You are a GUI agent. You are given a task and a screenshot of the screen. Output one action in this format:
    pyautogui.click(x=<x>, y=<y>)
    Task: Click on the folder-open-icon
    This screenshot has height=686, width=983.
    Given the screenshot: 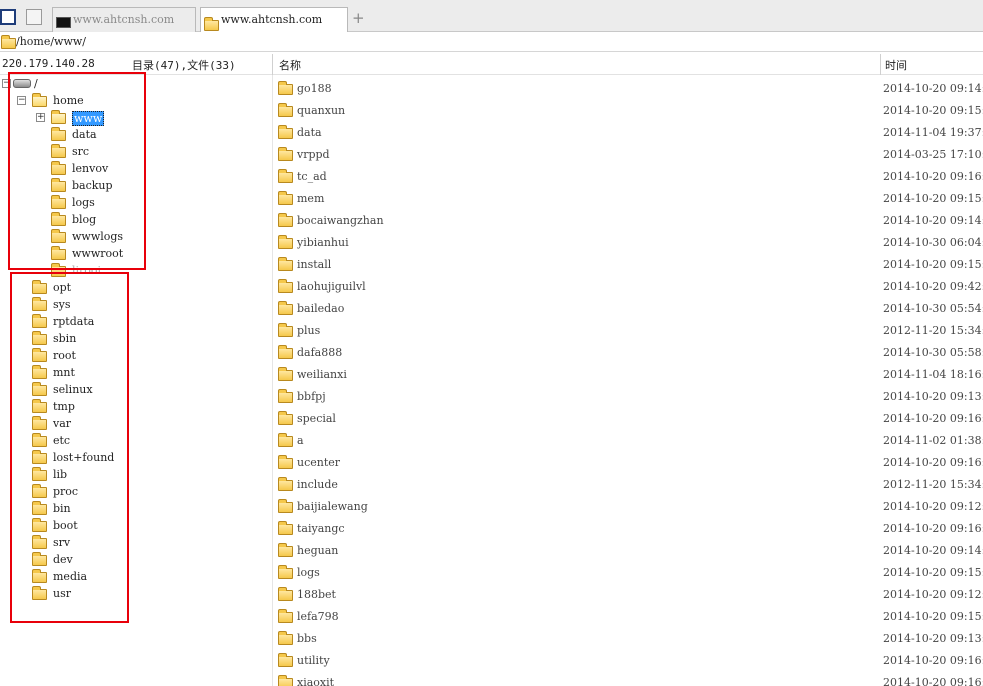 What is the action you would take?
    pyautogui.click(x=58, y=117)
    